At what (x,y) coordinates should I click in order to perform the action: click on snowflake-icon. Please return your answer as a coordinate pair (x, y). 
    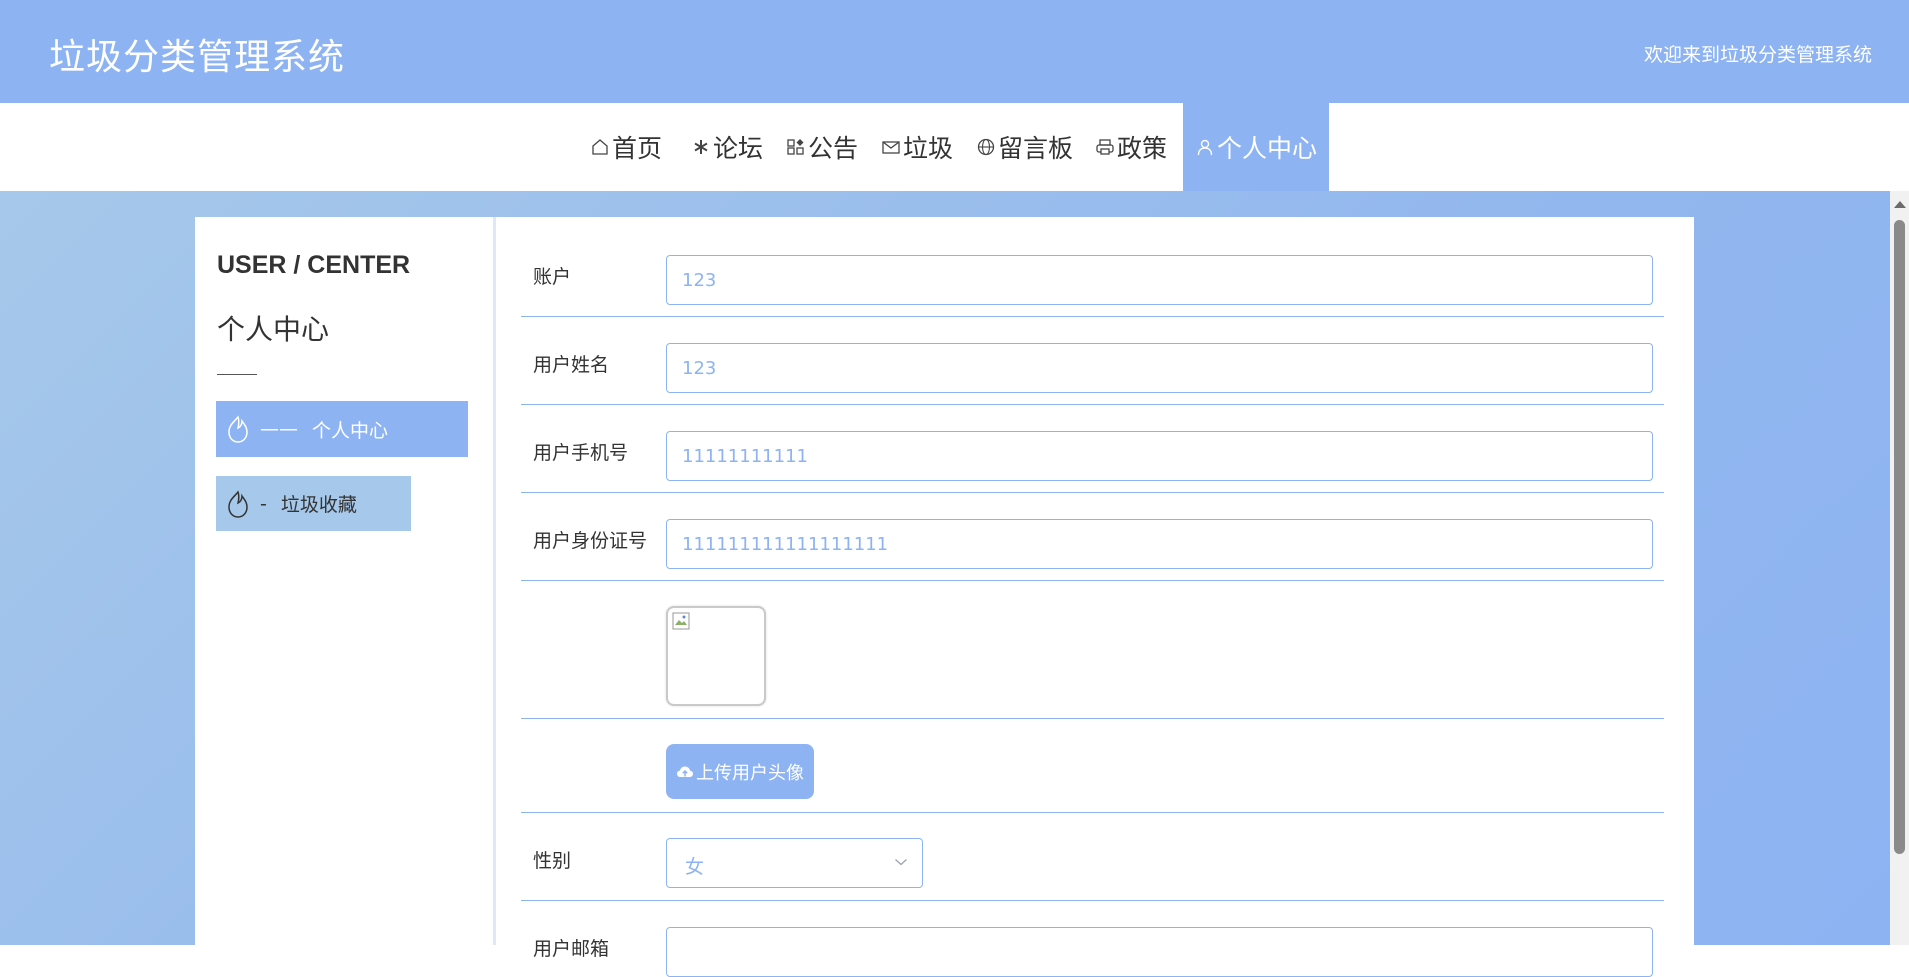
    Looking at the image, I should click on (701, 147).